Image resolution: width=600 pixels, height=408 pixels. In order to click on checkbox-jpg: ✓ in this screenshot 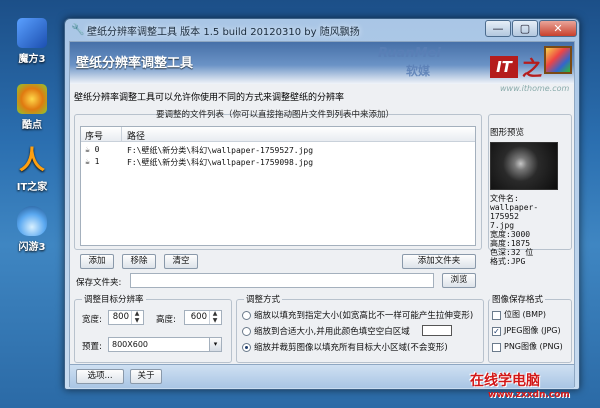, I will do `click(496, 331)`.